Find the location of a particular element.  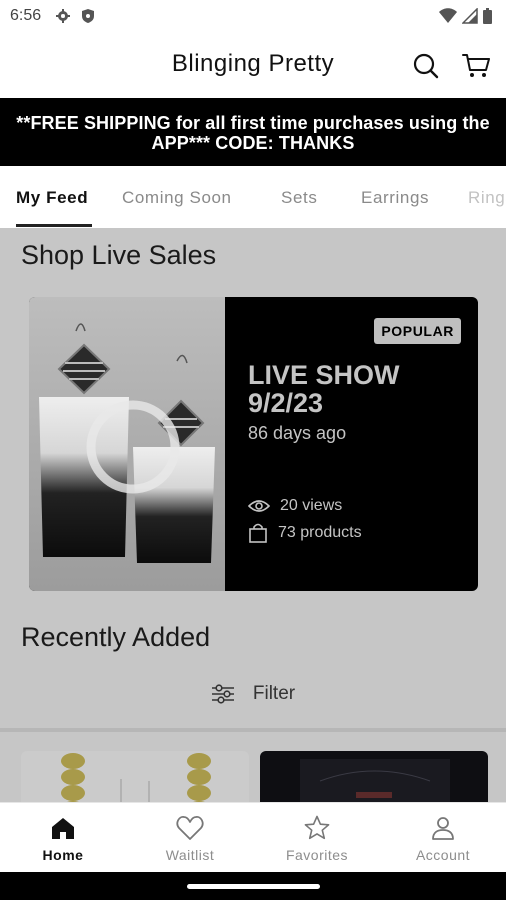

battery-icon is located at coordinates (487, 16).